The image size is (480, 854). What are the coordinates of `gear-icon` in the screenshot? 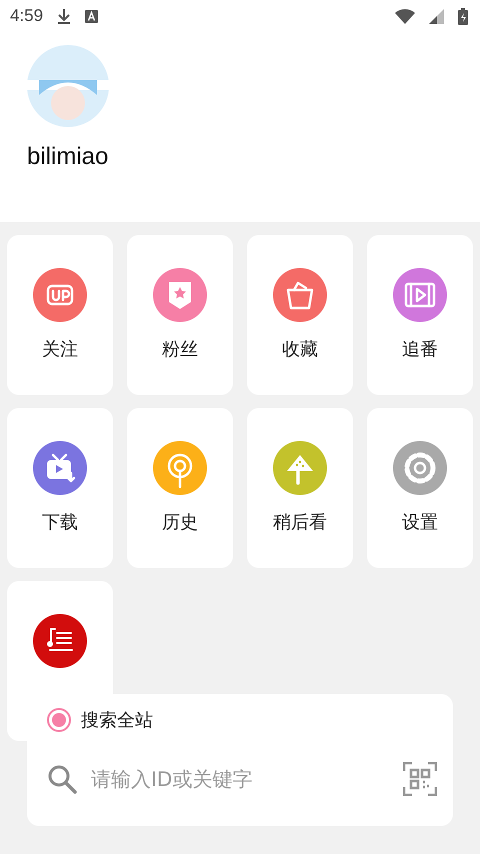 It's located at (420, 468).